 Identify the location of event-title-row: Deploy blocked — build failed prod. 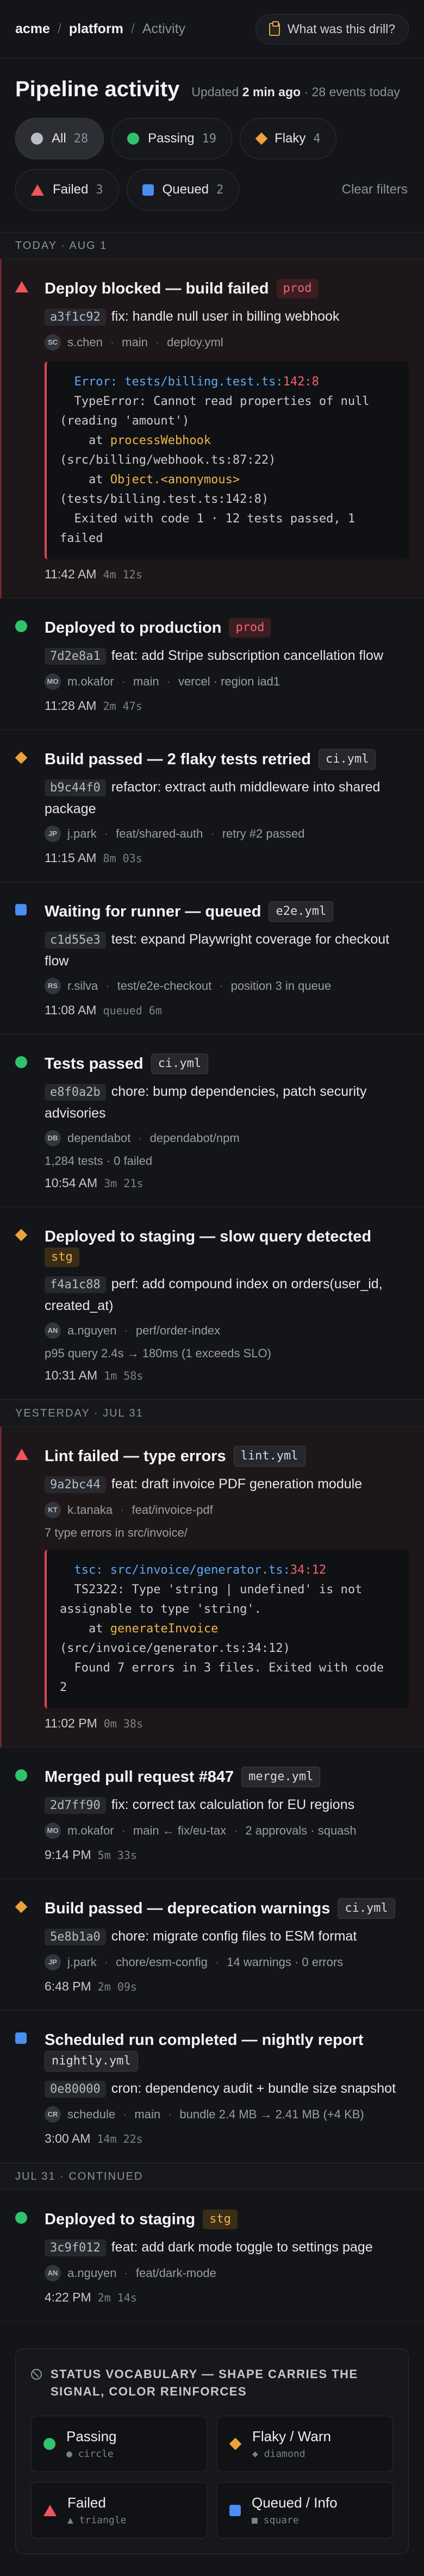
(227, 289).